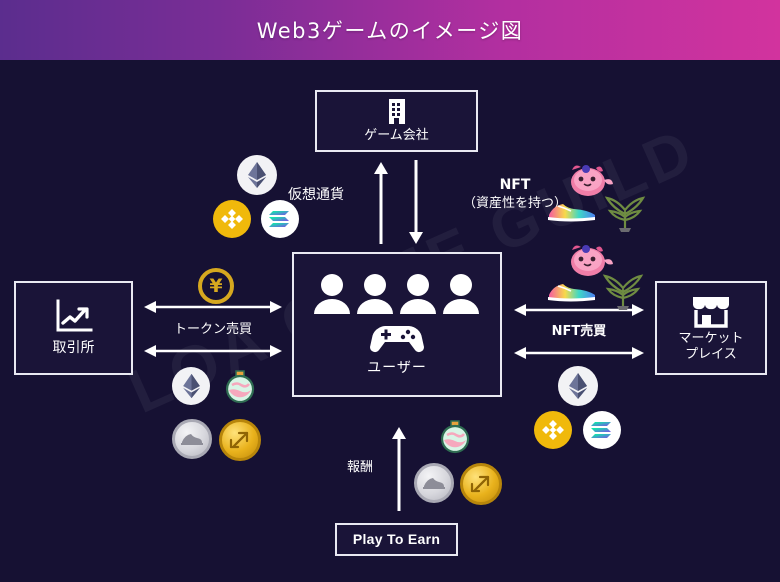  What do you see at coordinates (416, 202) in the screenshot?
I see `arrow-nft-down` at bounding box center [416, 202].